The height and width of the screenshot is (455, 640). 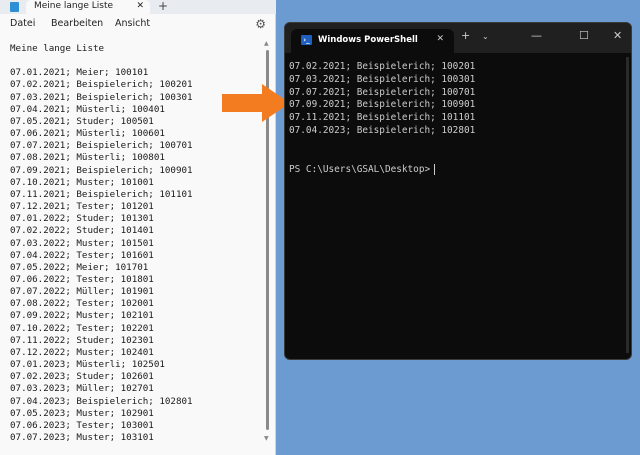 What do you see at coordinates (82, 207) in the screenshot?
I see `text-line: 07.12.2021; Tester; 101201` at bounding box center [82, 207].